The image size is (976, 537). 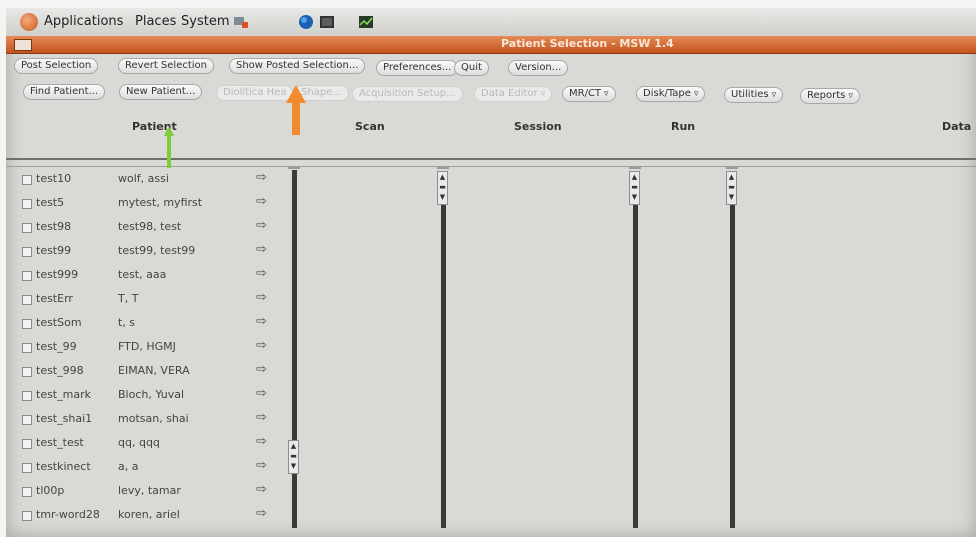 I want to click on utilities-label: Utilities, so click(x=750, y=94).